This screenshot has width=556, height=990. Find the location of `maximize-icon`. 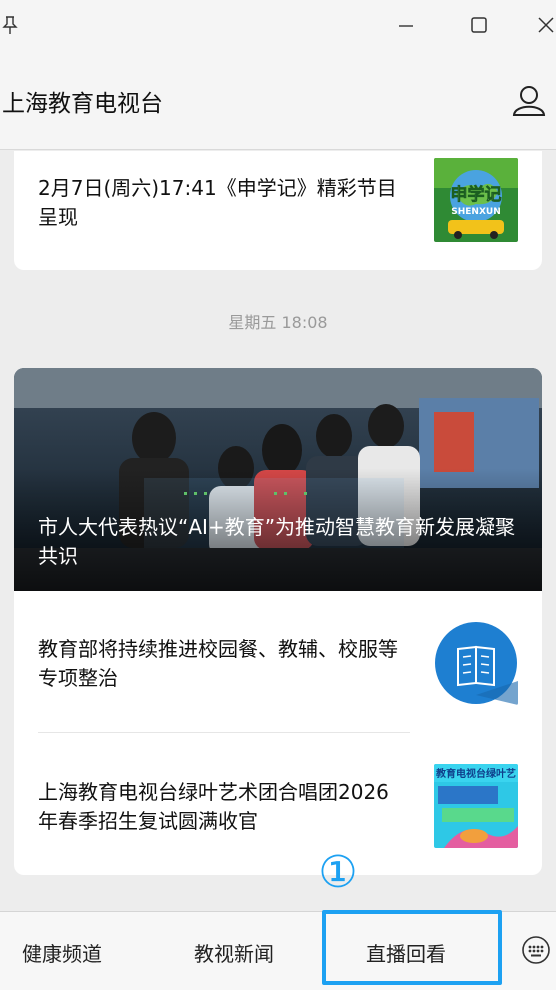

maximize-icon is located at coordinates (479, 25).